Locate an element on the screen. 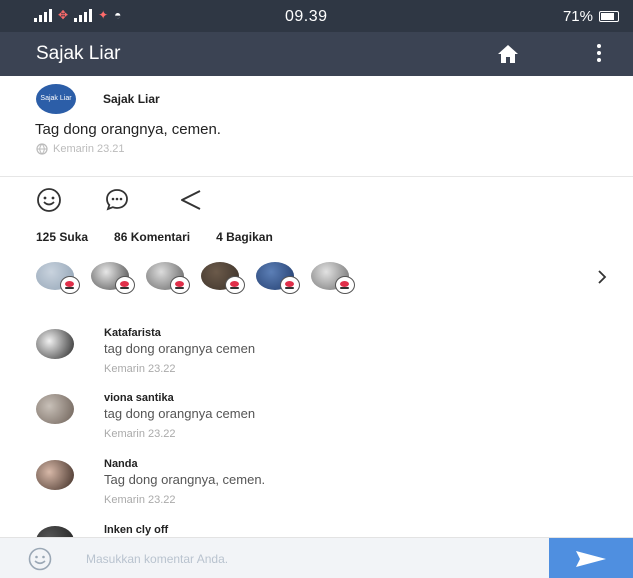 Image resolution: width=633 pixels, height=578 pixels. share-icon is located at coordinates (191, 200).